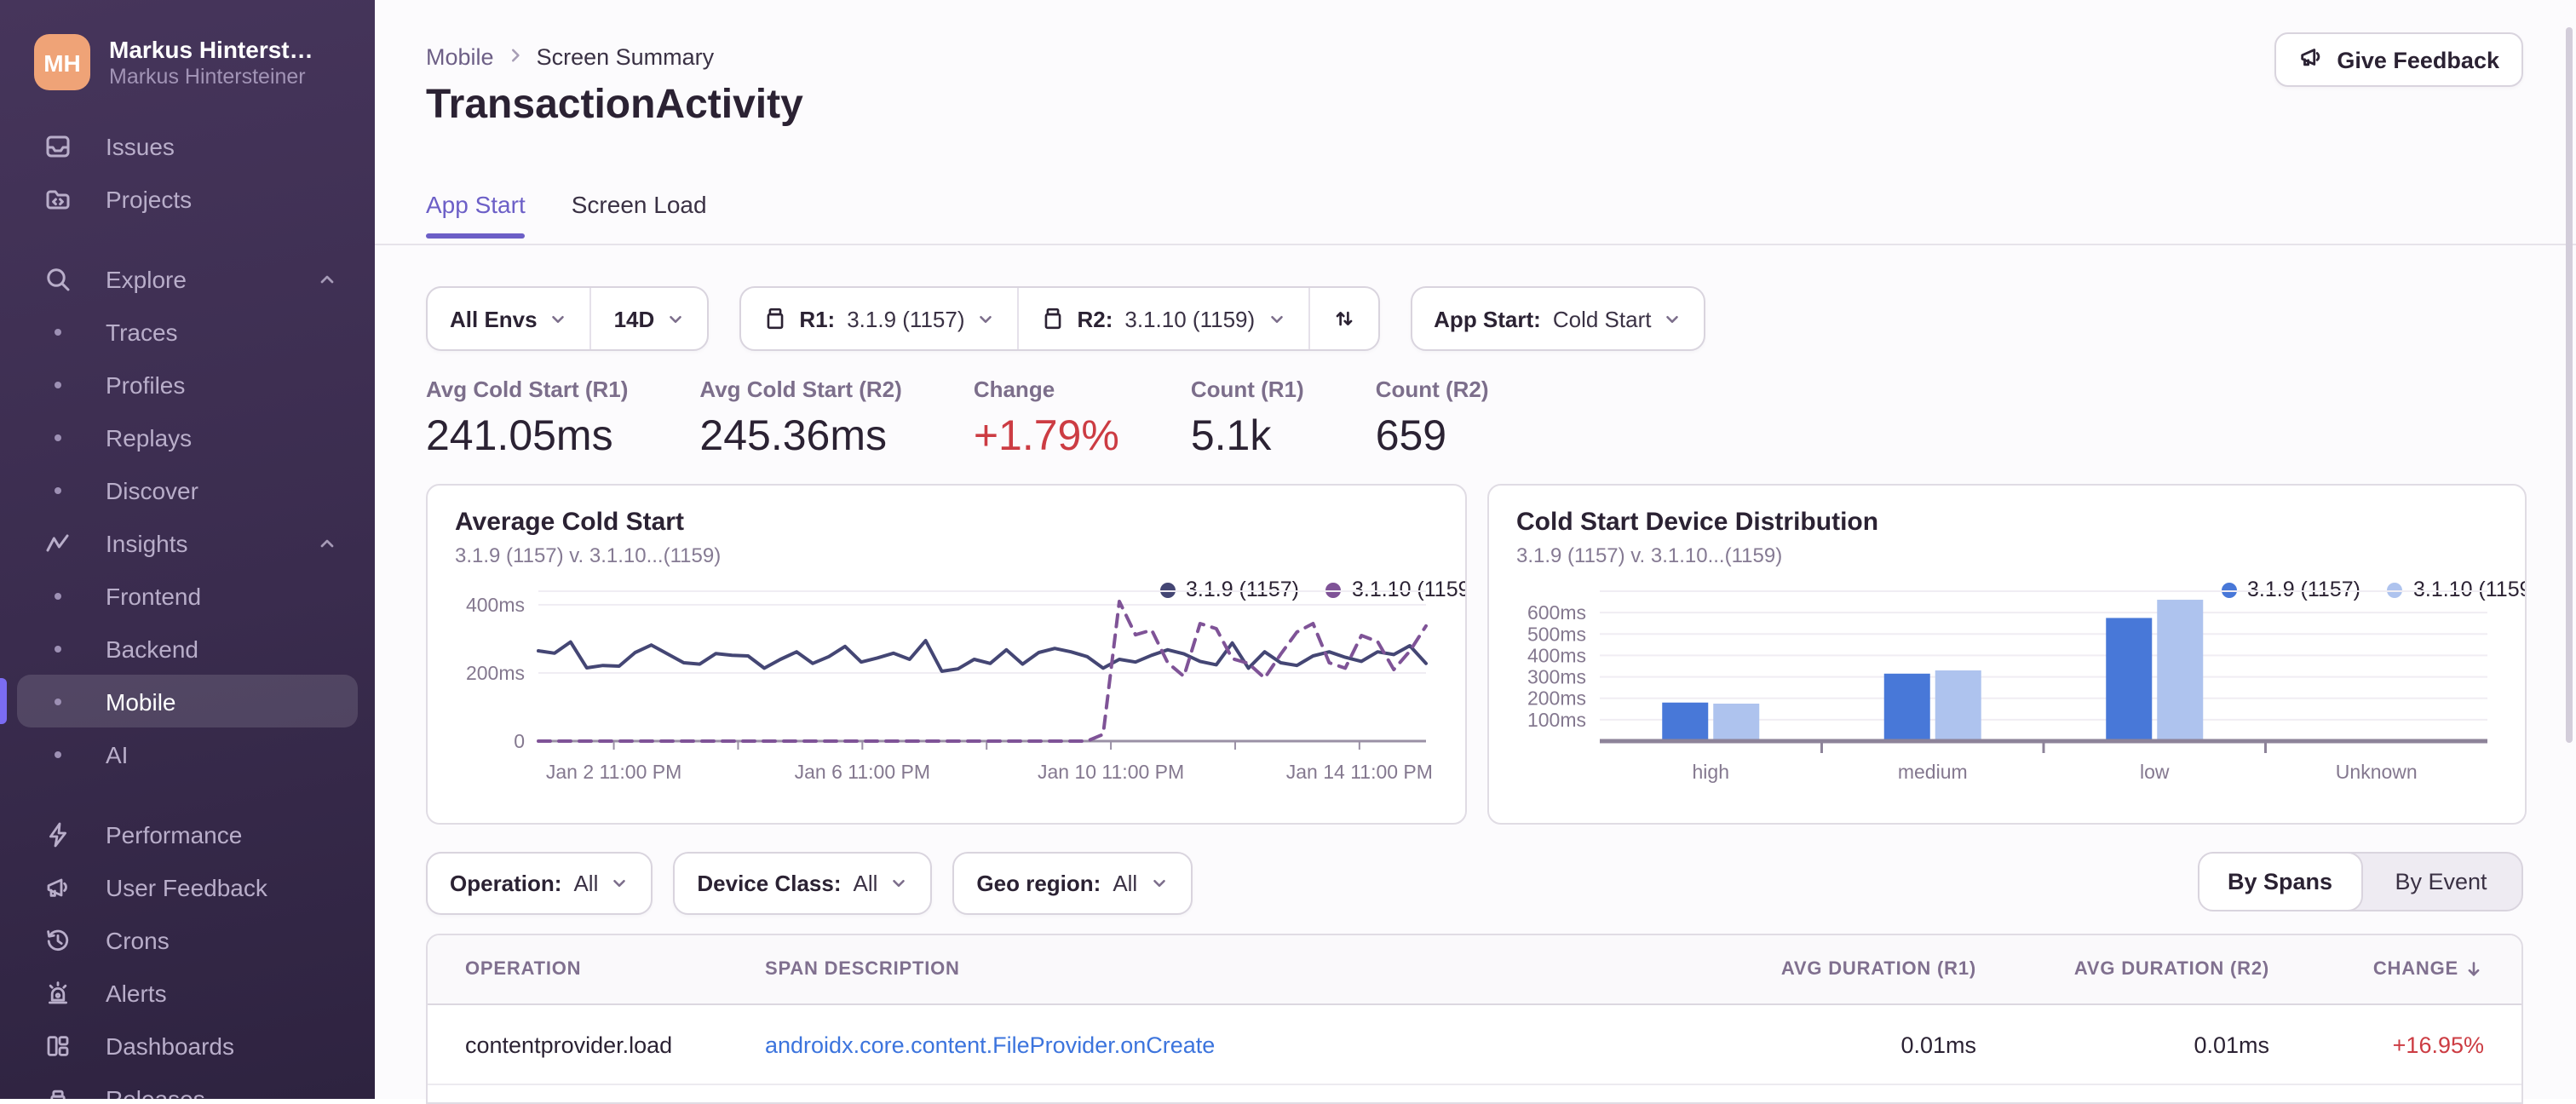  Describe the element at coordinates (460, 57) in the screenshot. I see `breadcrumb-link-mobile: Mobile` at that location.